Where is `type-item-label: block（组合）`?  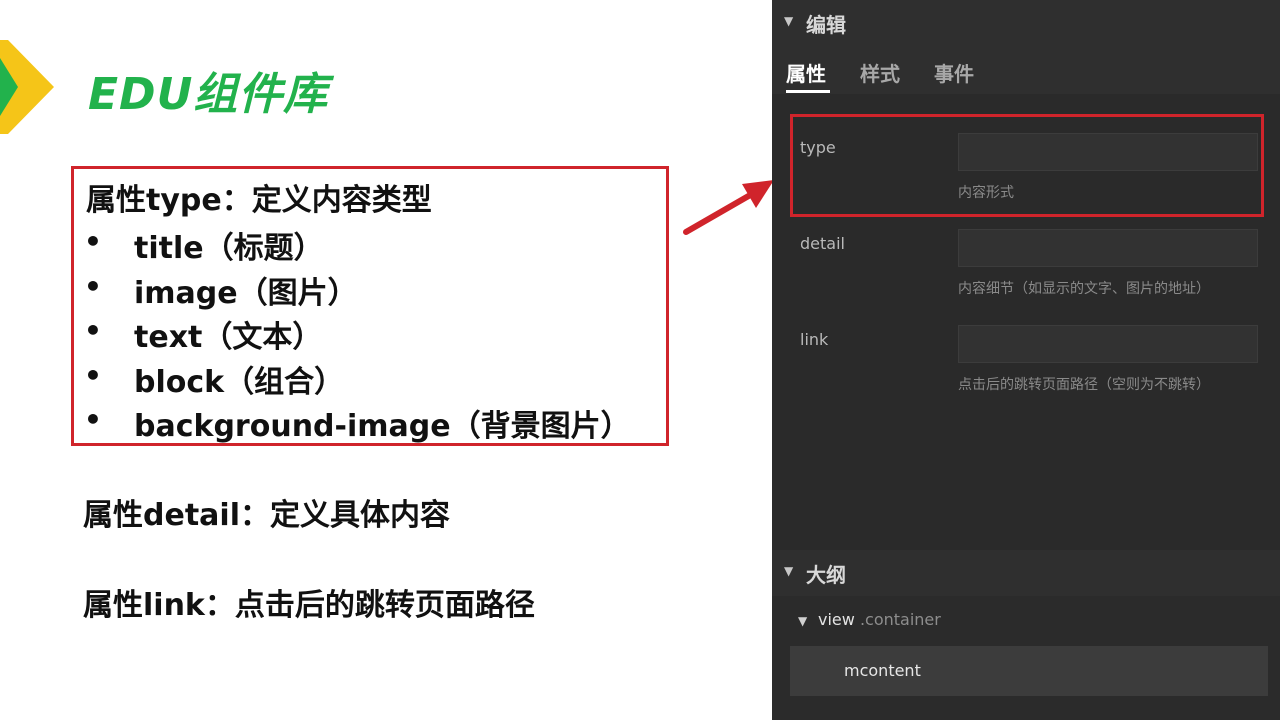
type-item-label: block（组合） is located at coordinates (239, 382).